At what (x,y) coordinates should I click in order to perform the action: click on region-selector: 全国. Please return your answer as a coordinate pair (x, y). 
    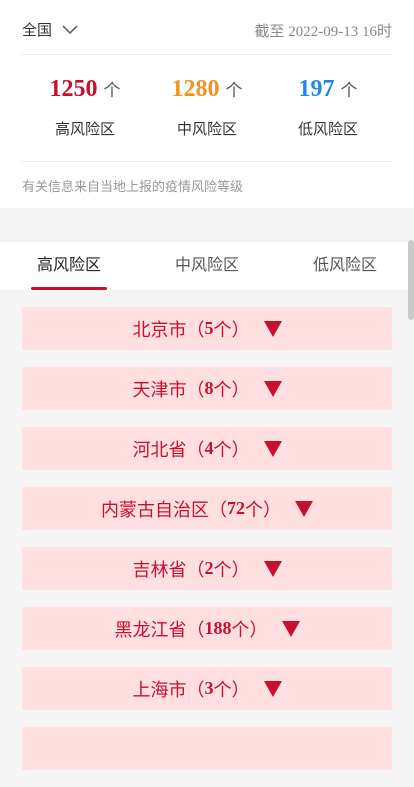
    Looking at the image, I should click on (50, 29).